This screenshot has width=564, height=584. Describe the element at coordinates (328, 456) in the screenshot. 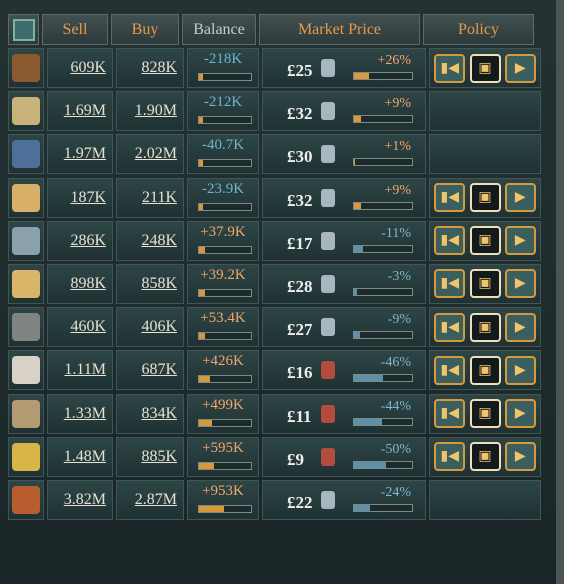

I see `red-coin-icon` at that location.